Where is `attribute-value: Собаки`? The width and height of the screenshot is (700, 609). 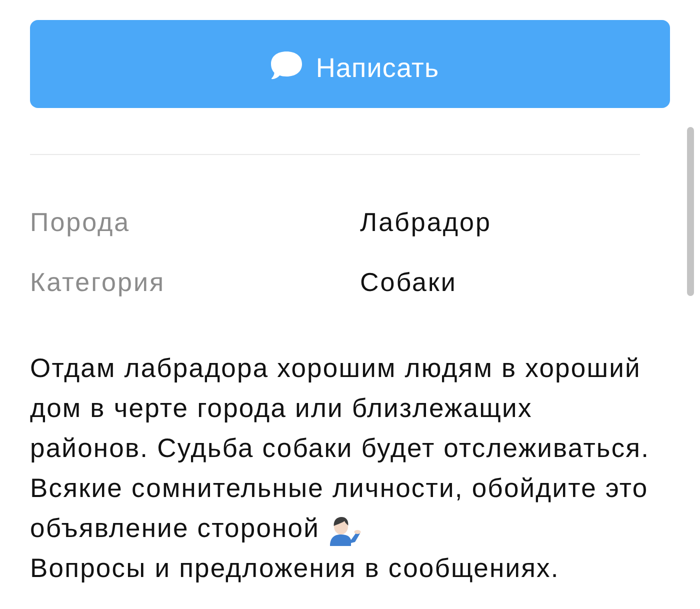
attribute-value: Собаки is located at coordinates (408, 282).